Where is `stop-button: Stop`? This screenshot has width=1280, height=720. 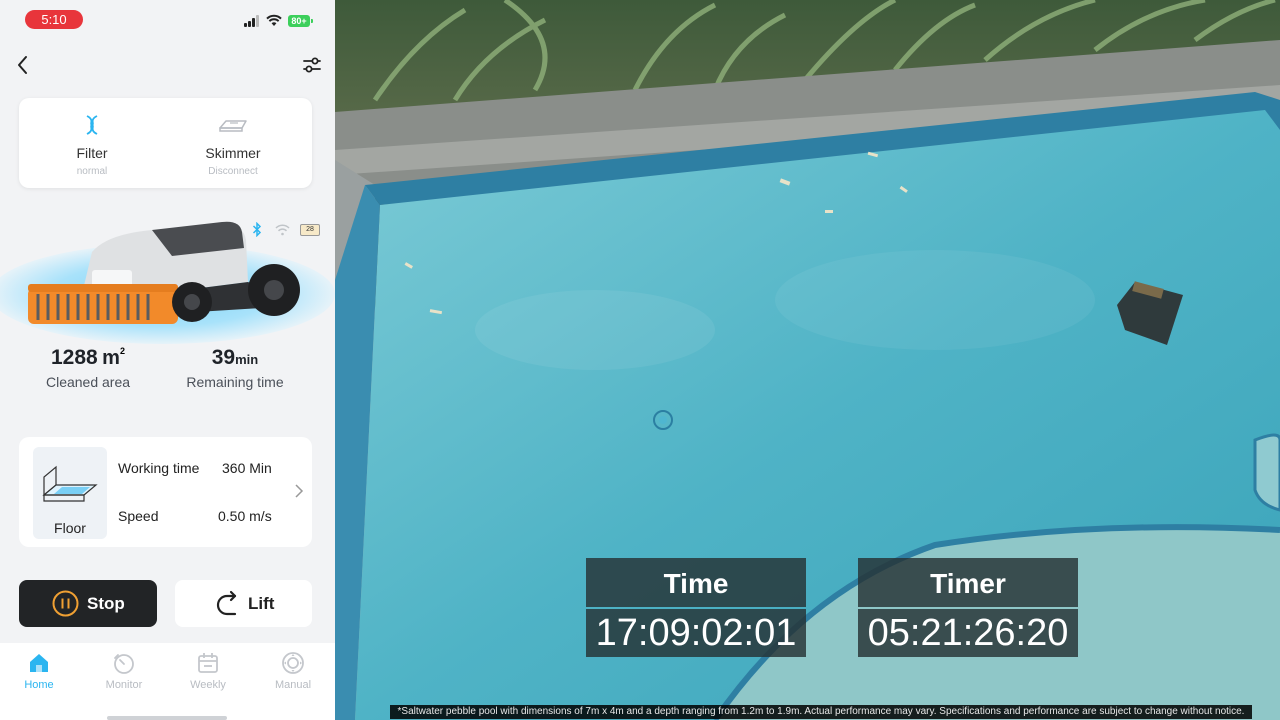 stop-button: Stop is located at coordinates (88, 603).